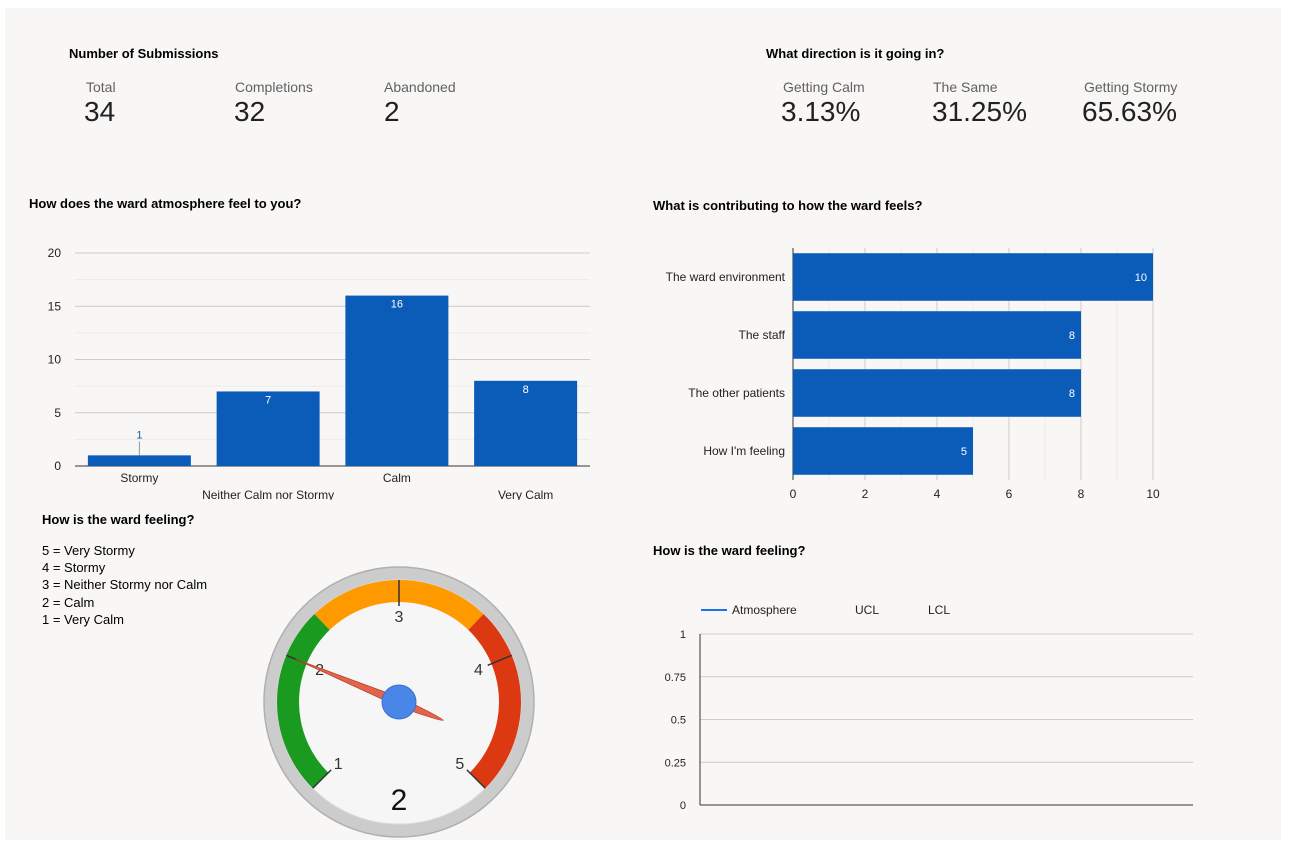 Image resolution: width=1289 pixels, height=847 pixels. Describe the element at coordinates (83, 619) in the screenshot. I see `scale-legend-item: 1 = Very Calm` at that location.